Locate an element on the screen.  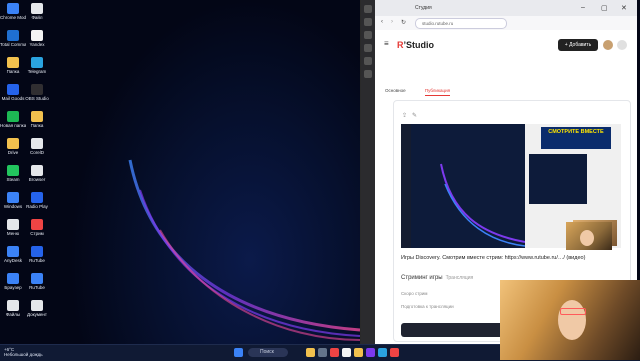
preview-banner: СМОТРИТЕ ВМЕСТЕ is located at coordinates (576, 138).